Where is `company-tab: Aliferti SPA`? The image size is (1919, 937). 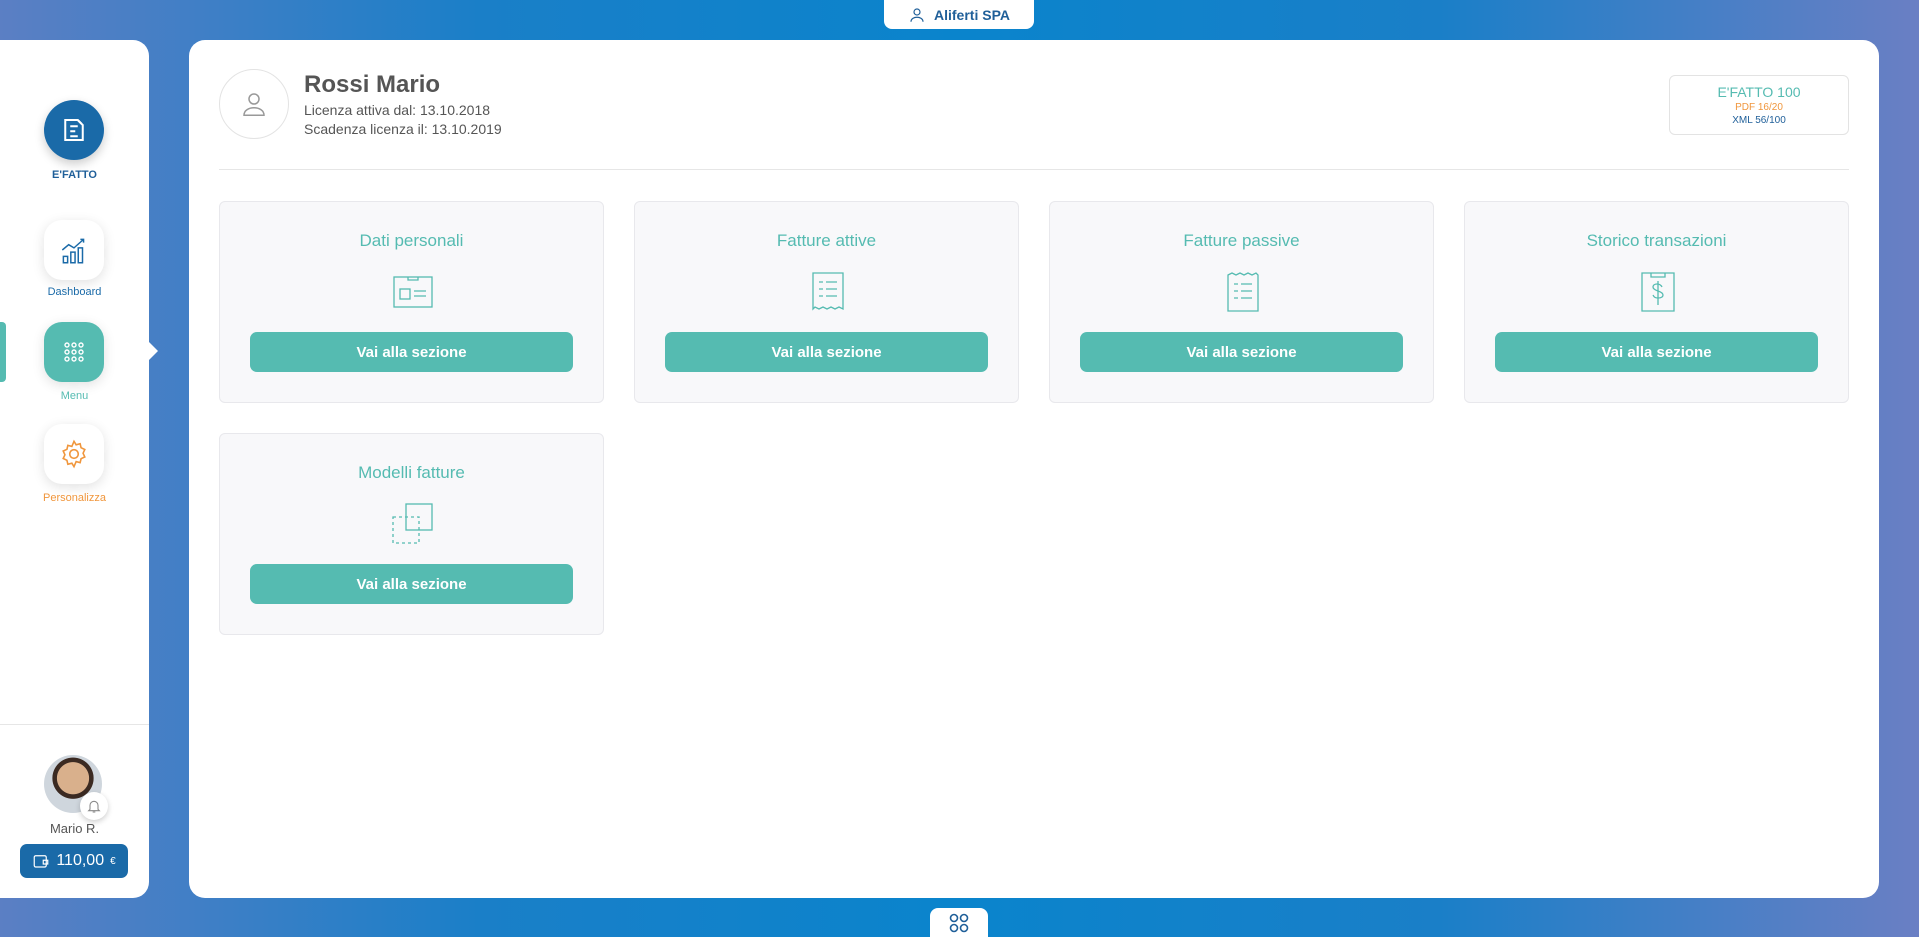
company-tab: Aliferti SPA is located at coordinates (959, 14).